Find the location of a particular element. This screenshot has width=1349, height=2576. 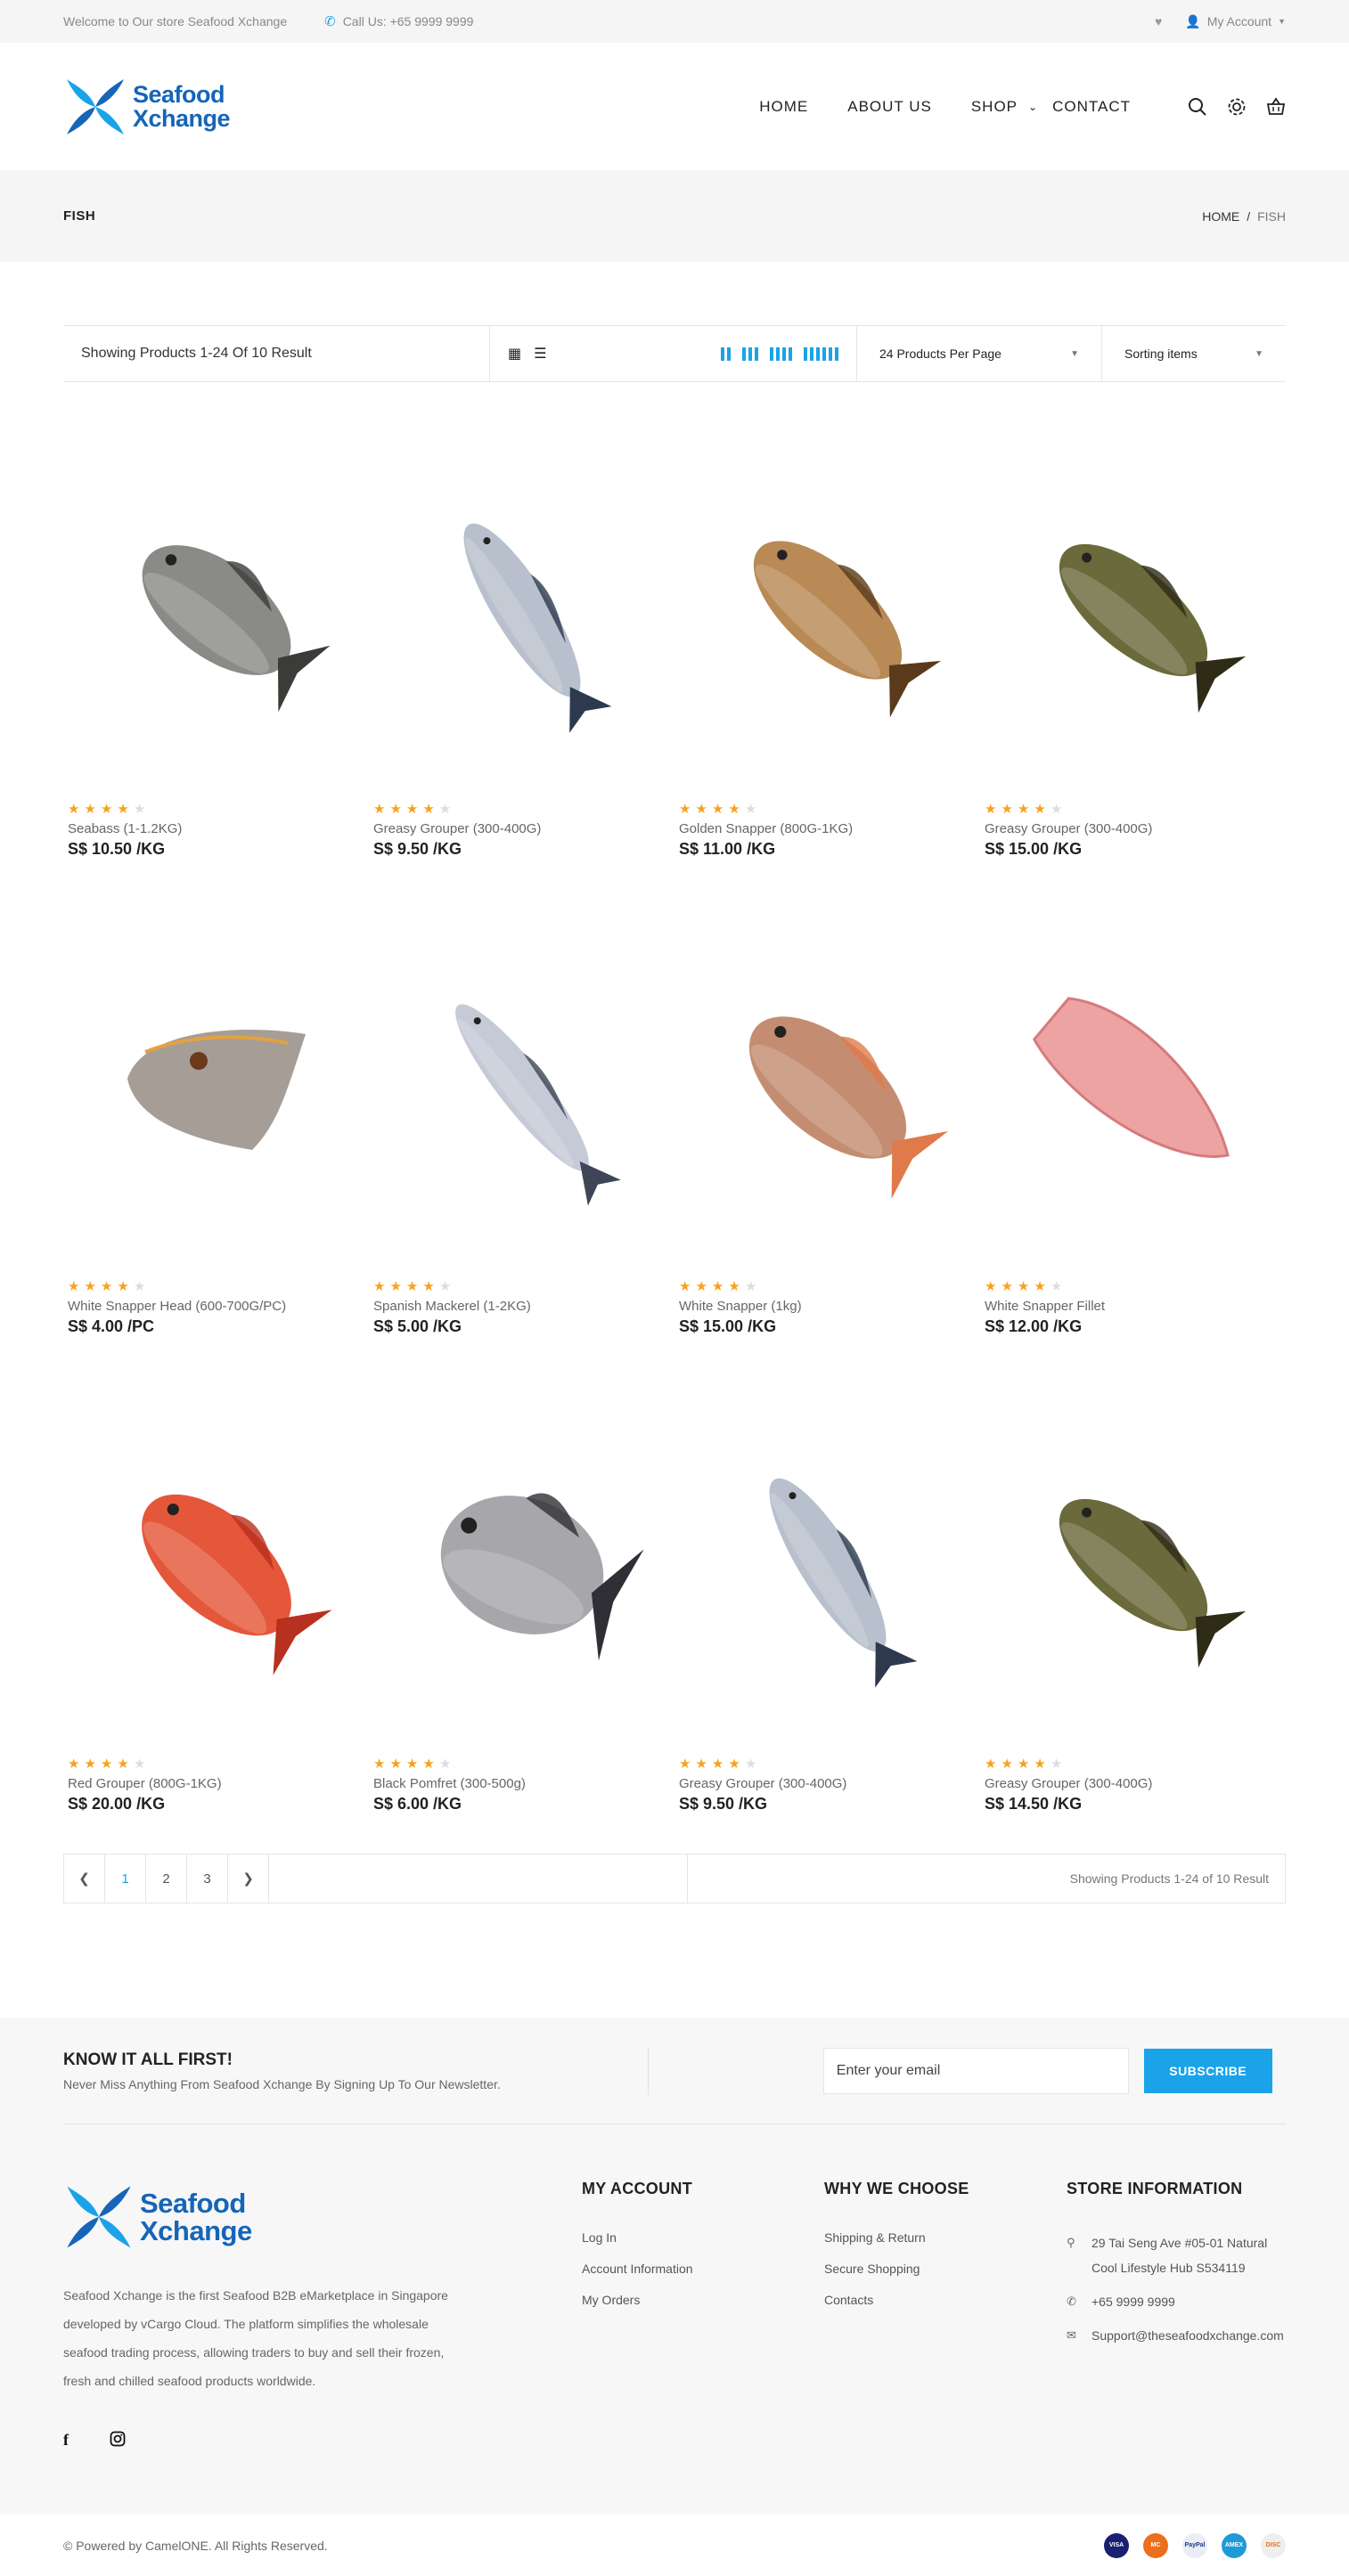

store-email: ✉ Support@theseafoodxchange.com is located at coordinates (1175, 2336).